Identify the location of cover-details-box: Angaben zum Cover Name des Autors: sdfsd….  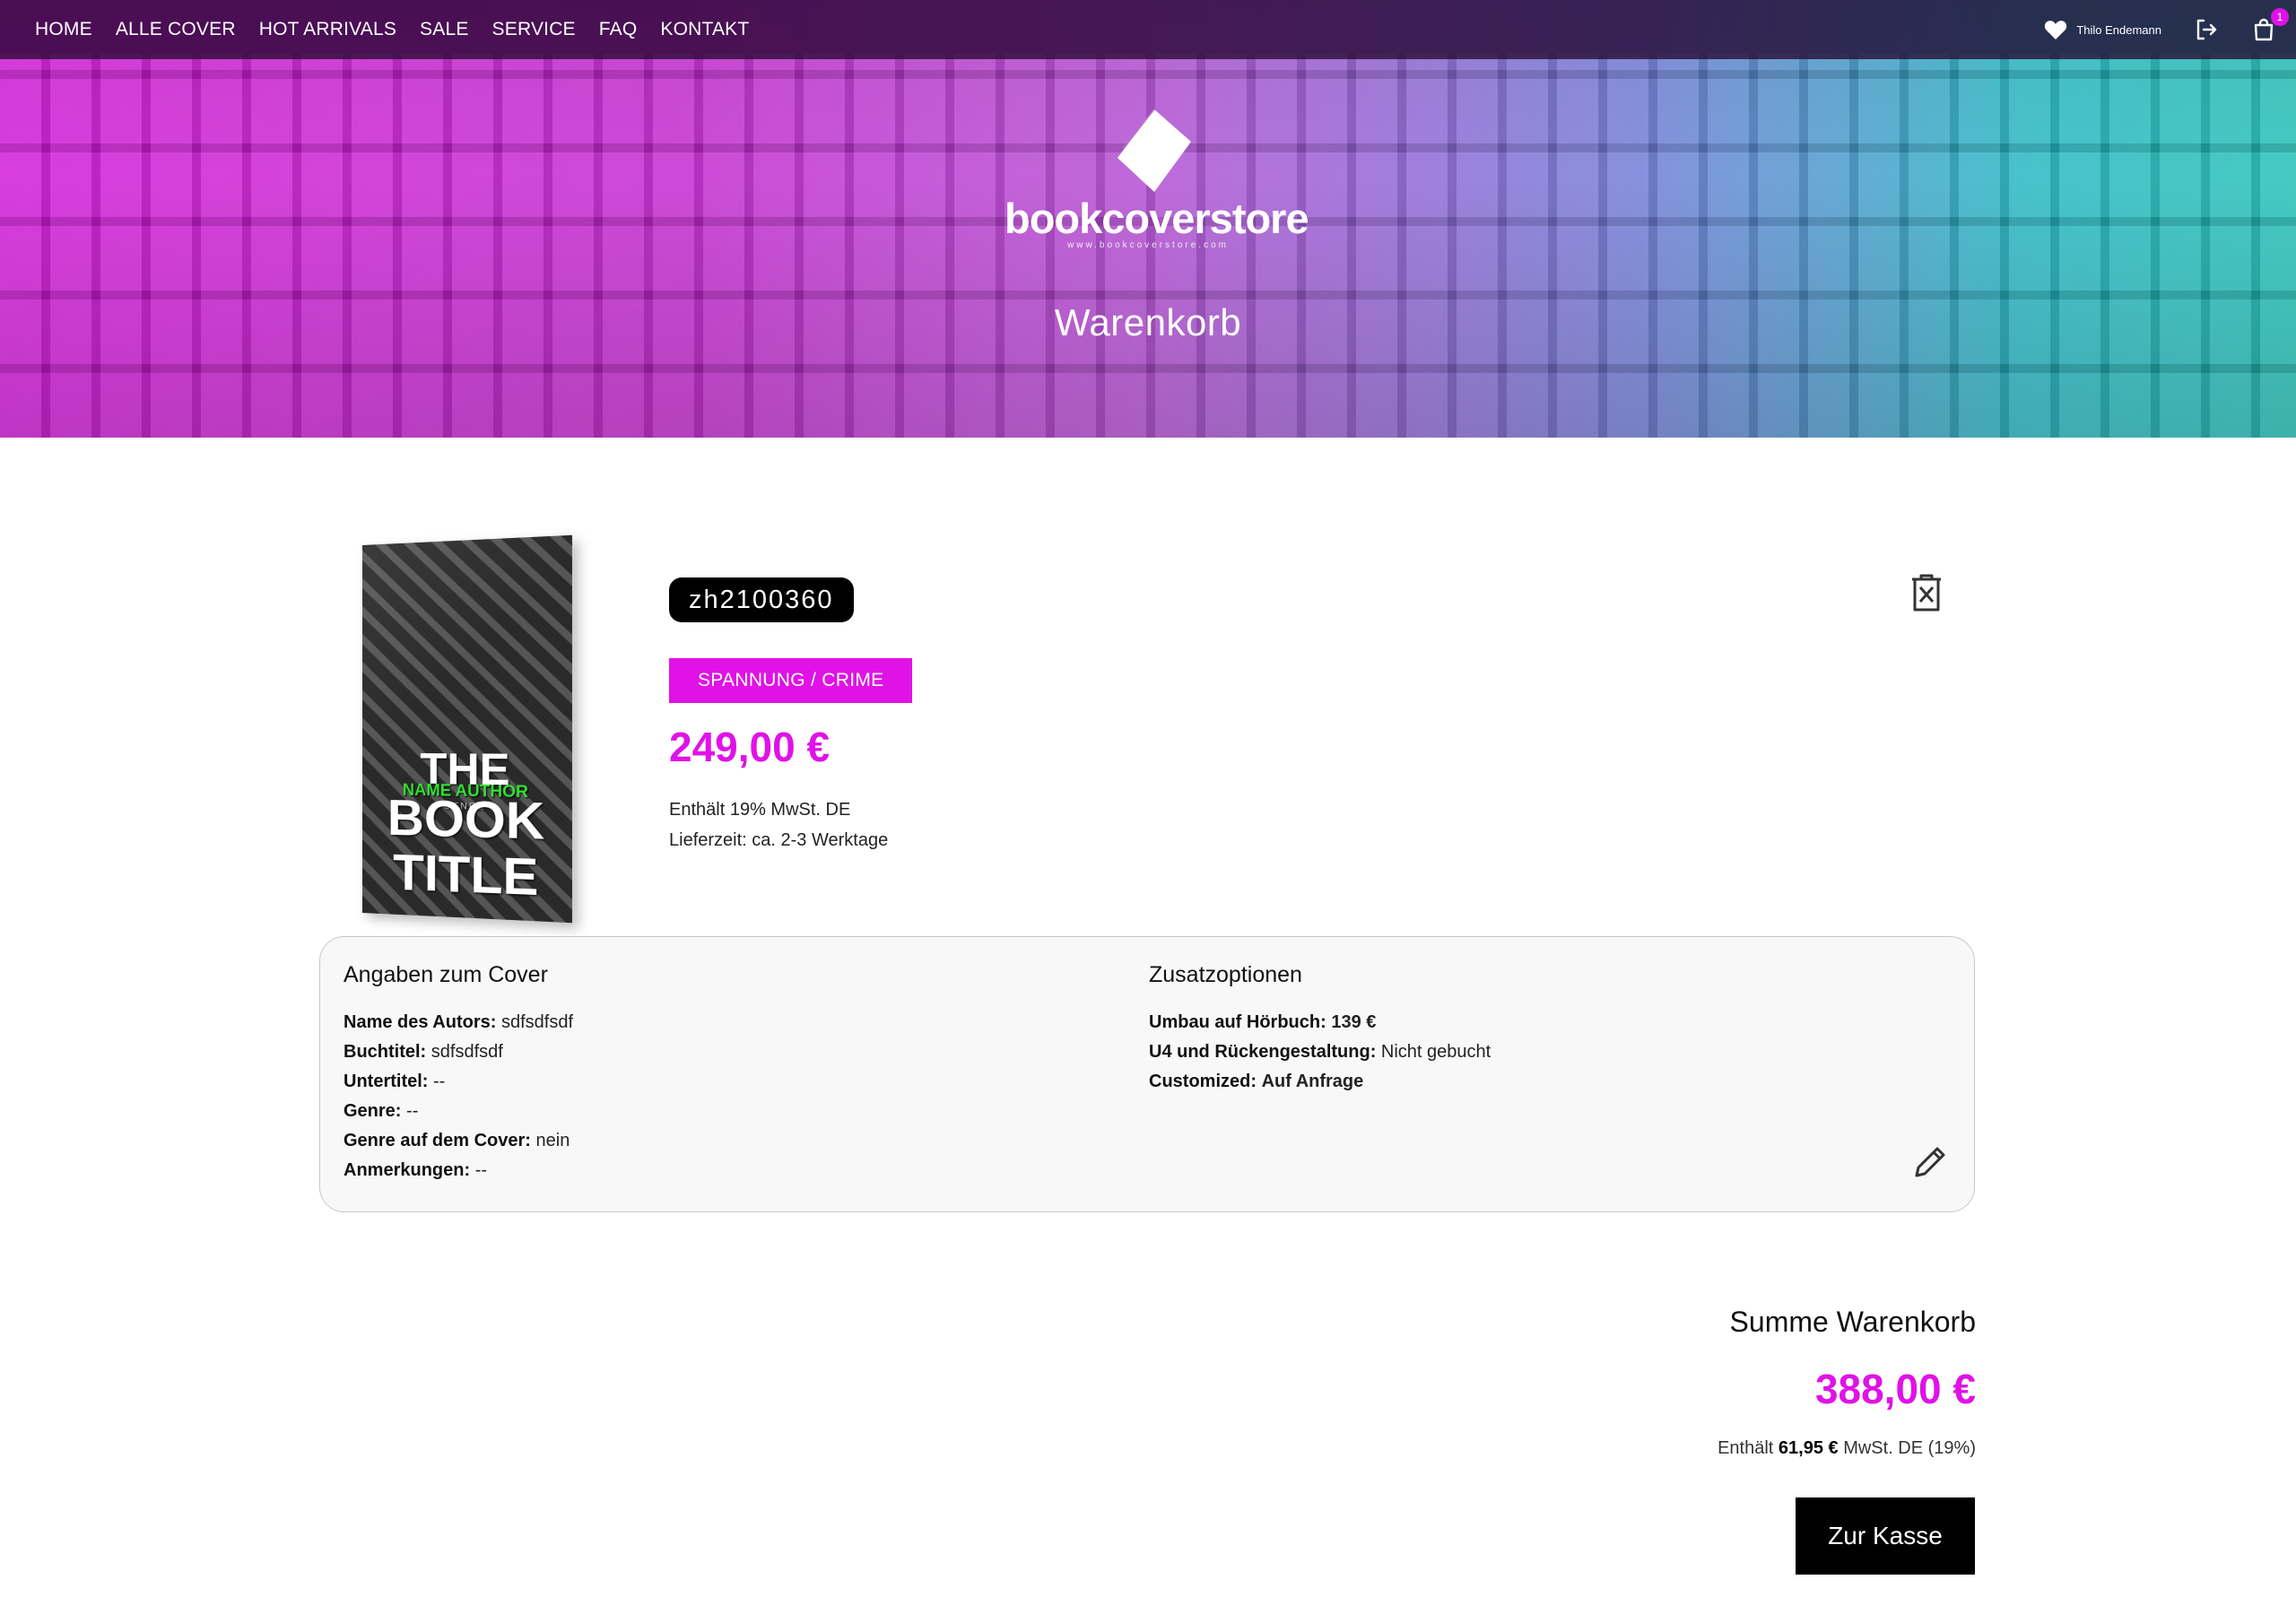
(1147, 1074).